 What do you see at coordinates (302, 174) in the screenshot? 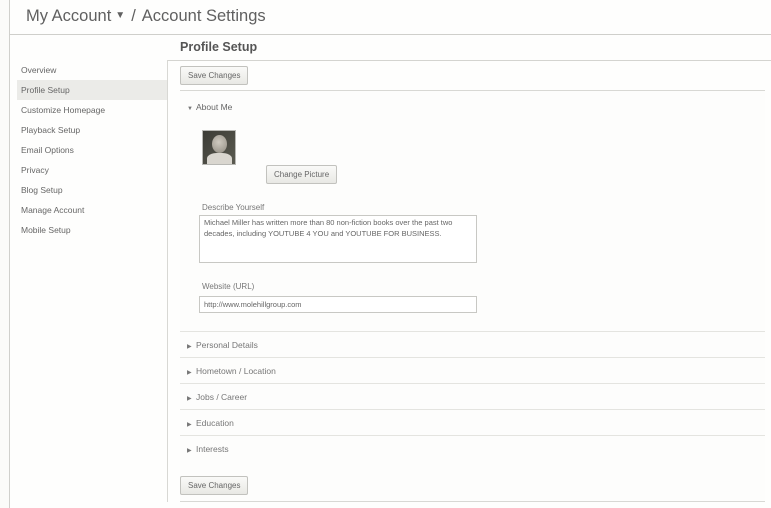
I see `change-picture-button: Change Picture` at bounding box center [302, 174].